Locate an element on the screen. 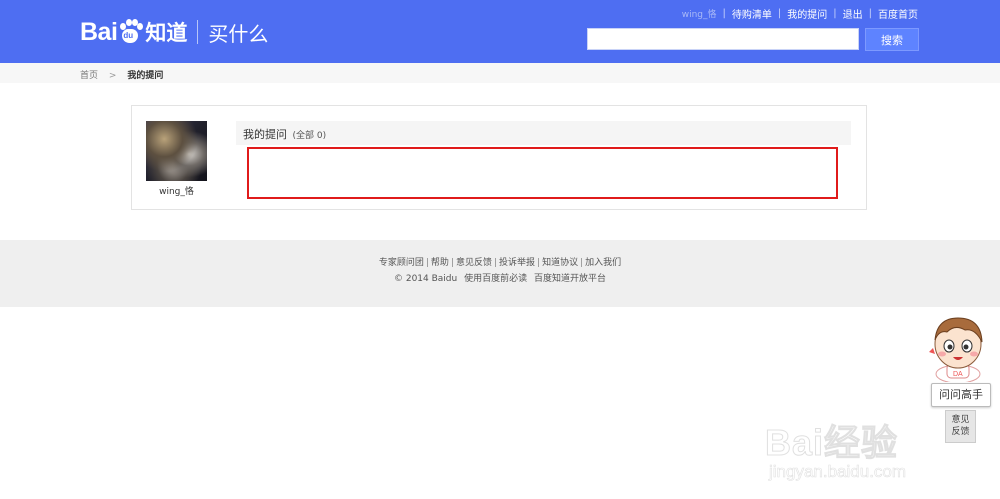 This screenshot has width=1000, height=499. feedback-label-line2: 反馈 is located at coordinates (960, 432).